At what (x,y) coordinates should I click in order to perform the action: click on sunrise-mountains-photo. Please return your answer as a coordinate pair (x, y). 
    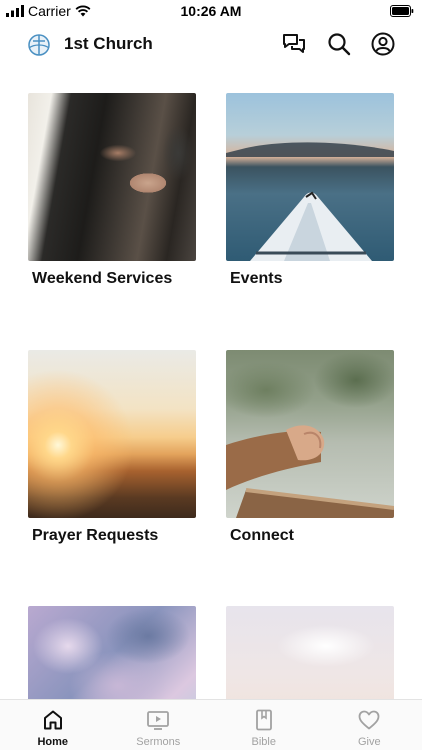
    Looking at the image, I should click on (112, 434).